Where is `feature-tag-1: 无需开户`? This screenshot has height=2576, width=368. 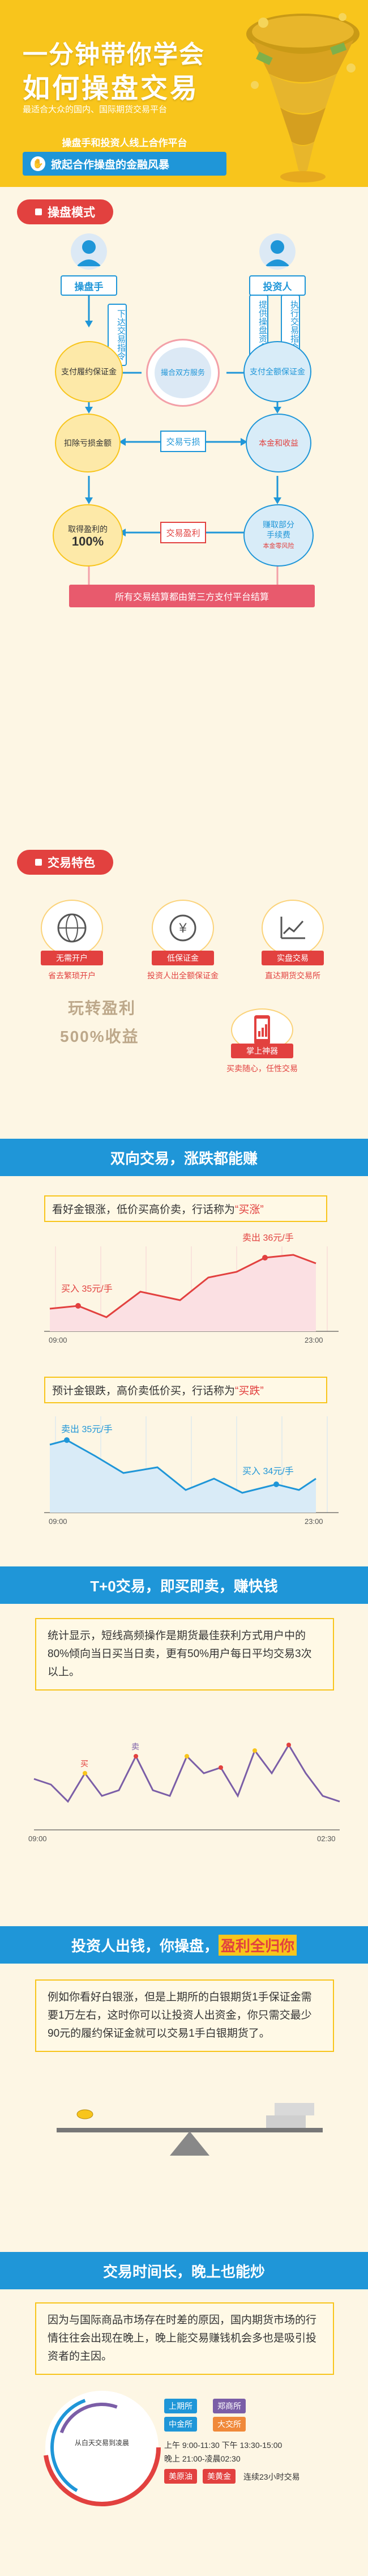 feature-tag-1: 无需开户 is located at coordinates (72, 958).